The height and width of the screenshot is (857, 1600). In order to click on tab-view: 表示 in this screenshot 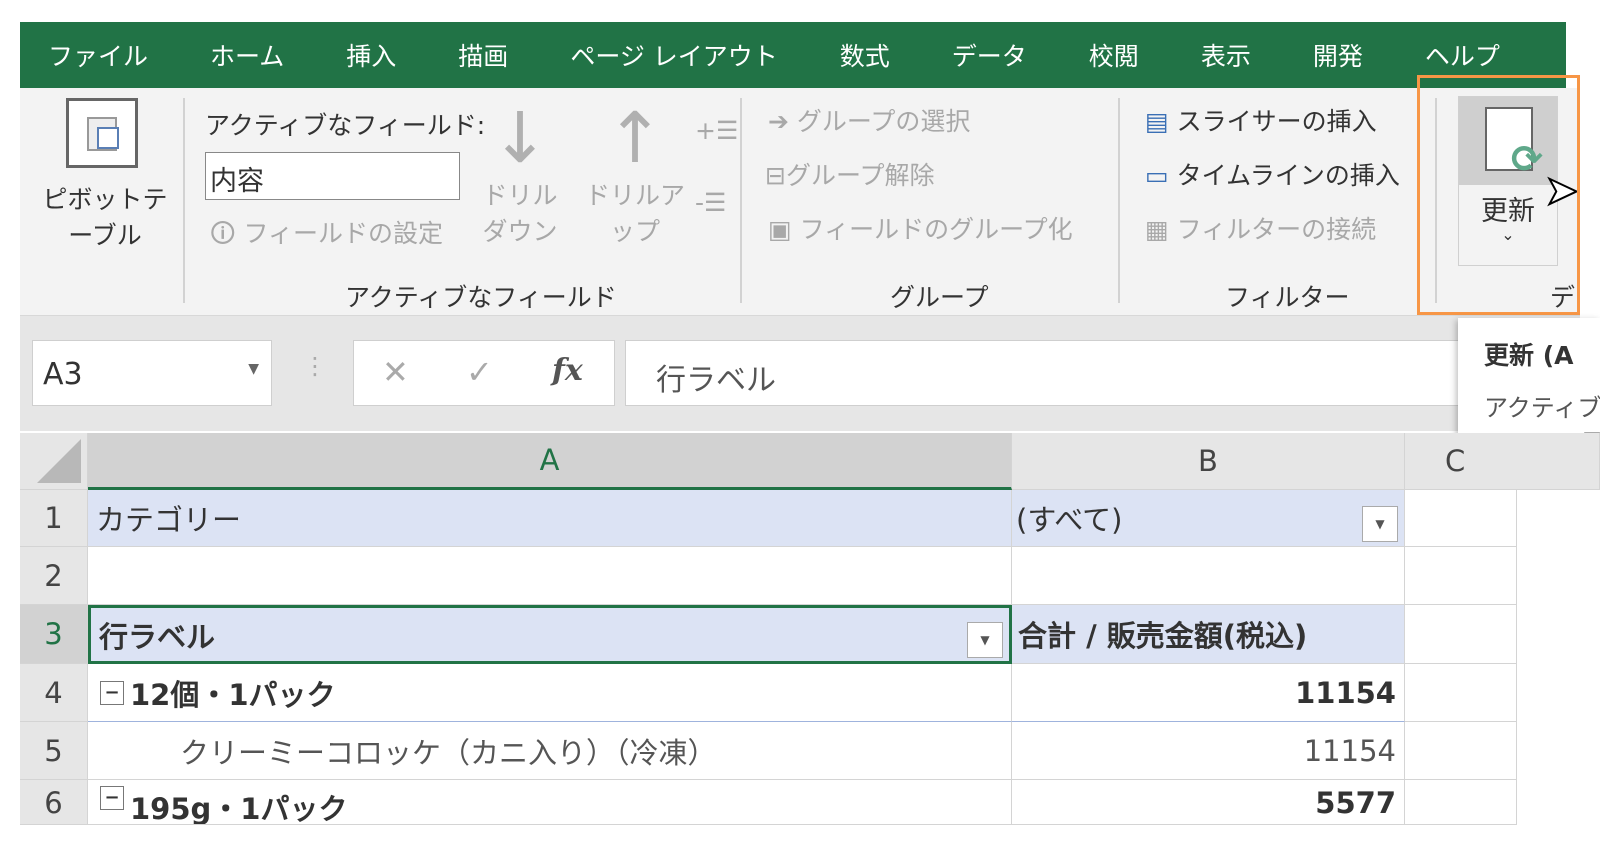, I will do `click(1212, 55)`.